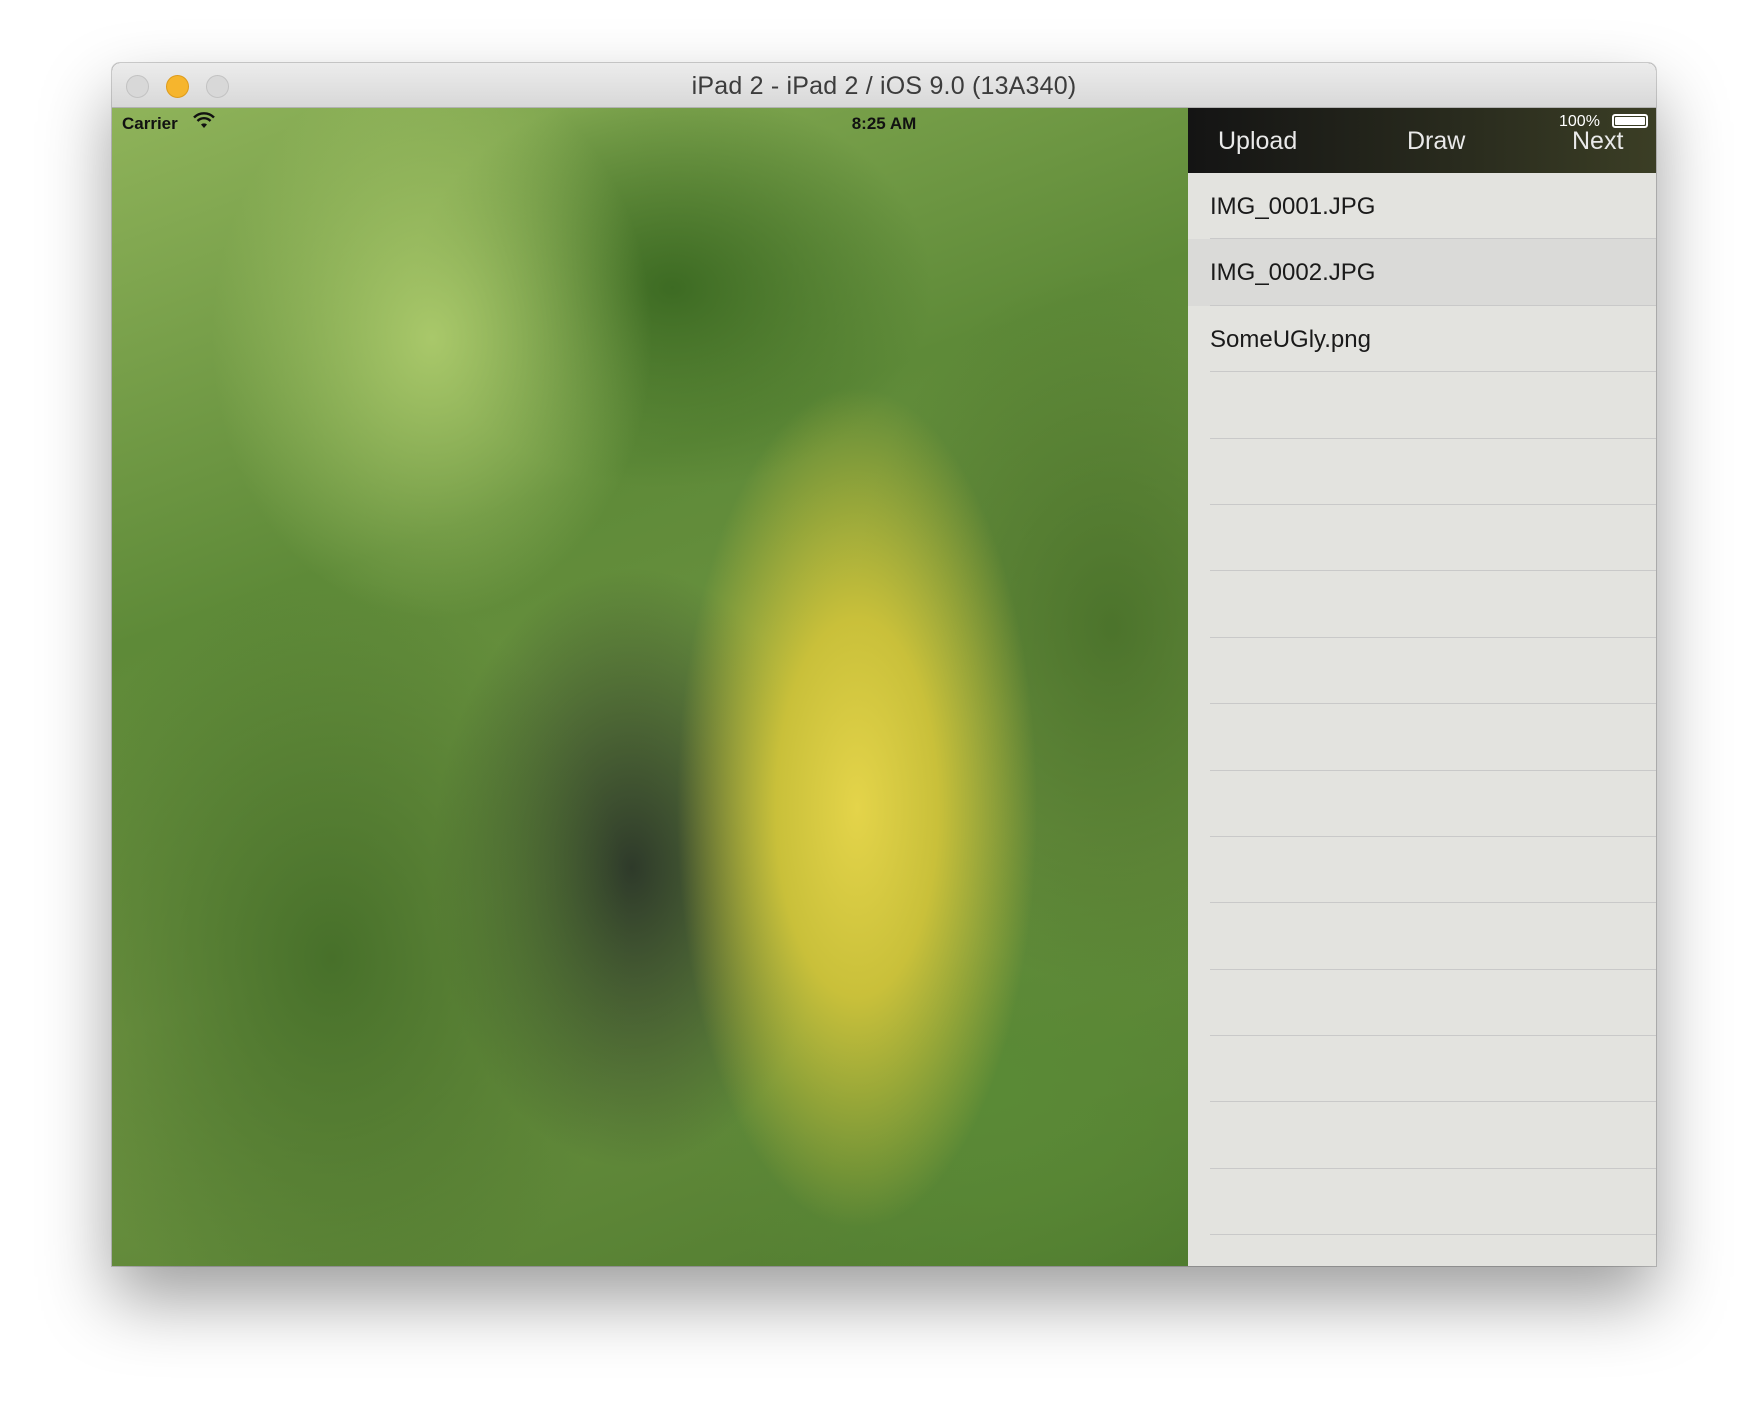 The height and width of the screenshot is (1420, 1760). Describe the element at coordinates (1579, 121) in the screenshot. I see `battery-percent: 100%` at that location.